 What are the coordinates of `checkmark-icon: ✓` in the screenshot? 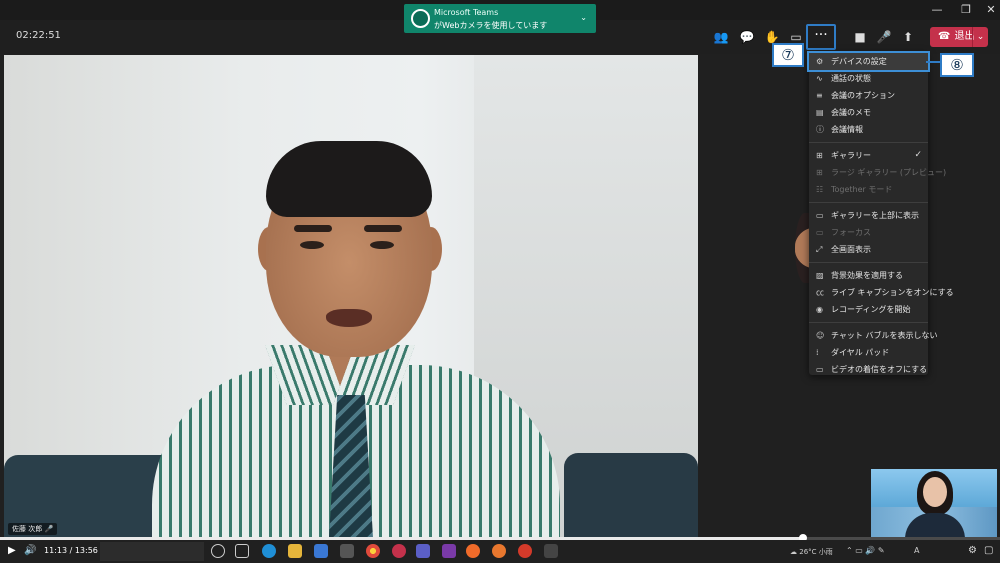 It's located at (918, 155).